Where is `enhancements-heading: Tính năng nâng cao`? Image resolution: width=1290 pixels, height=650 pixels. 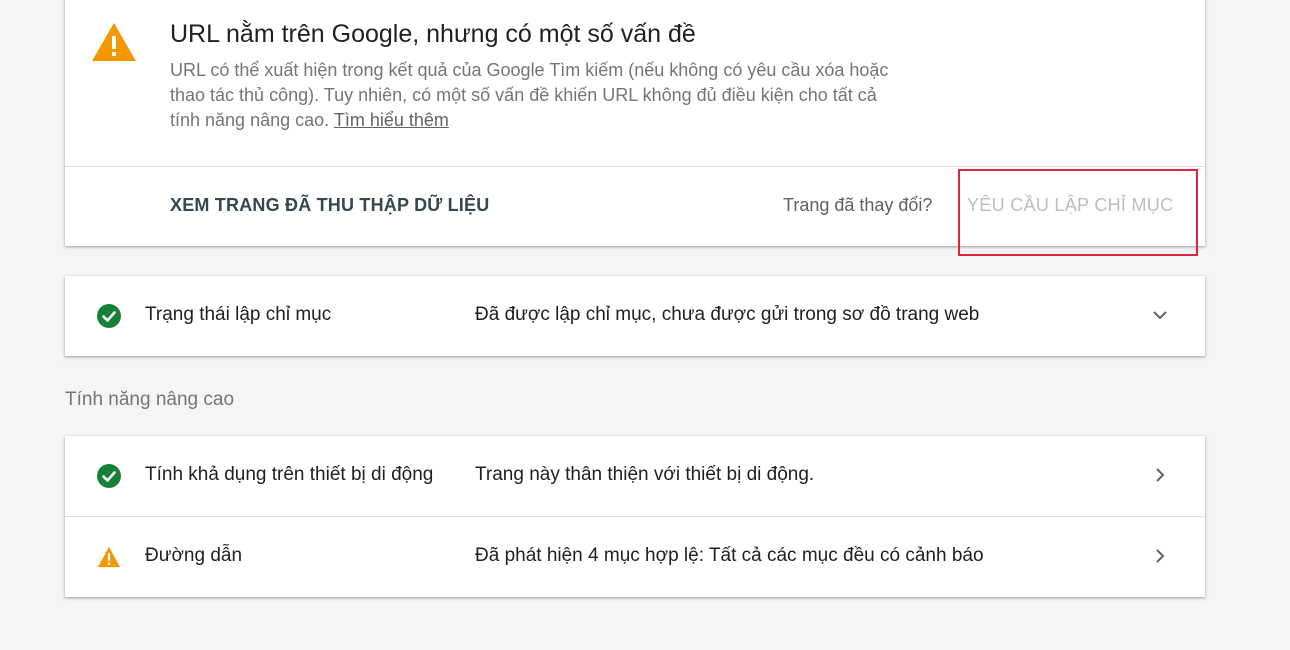
enhancements-heading: Tính năng nâng cao is located at coordinates (150, 399).